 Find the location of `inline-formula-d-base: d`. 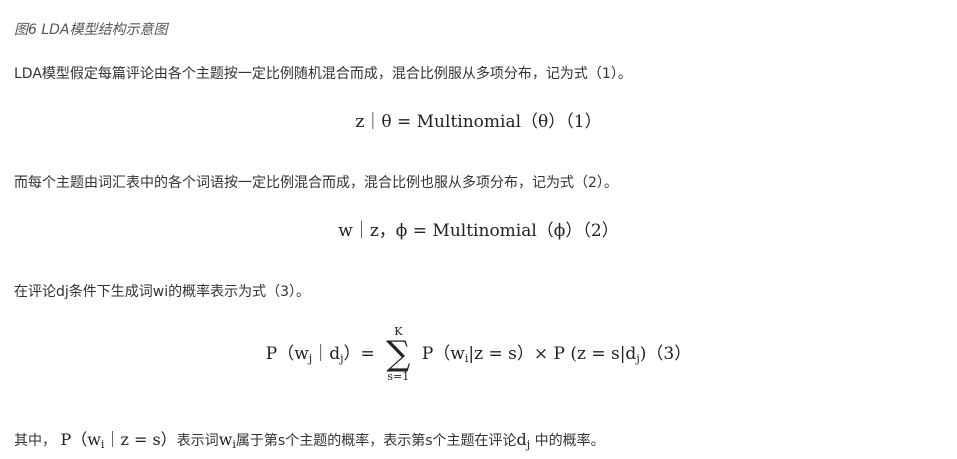

inline-formula-d-base: d is located at coordinates (521, 439).